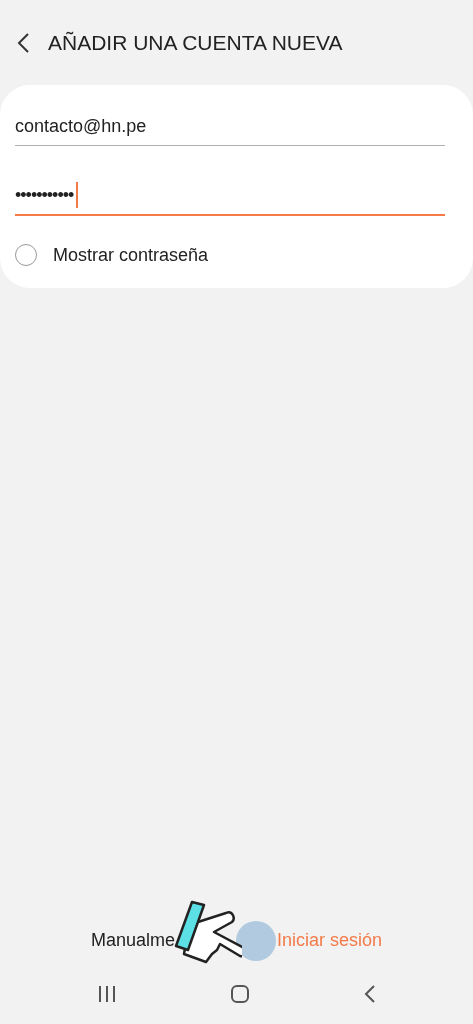  I want to click on password-field: •••••••••••, so click(230, 196).